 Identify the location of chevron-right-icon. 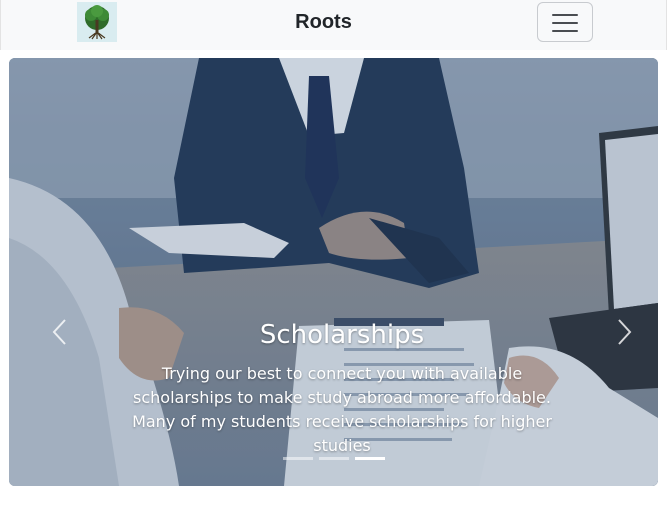
(625, 332).